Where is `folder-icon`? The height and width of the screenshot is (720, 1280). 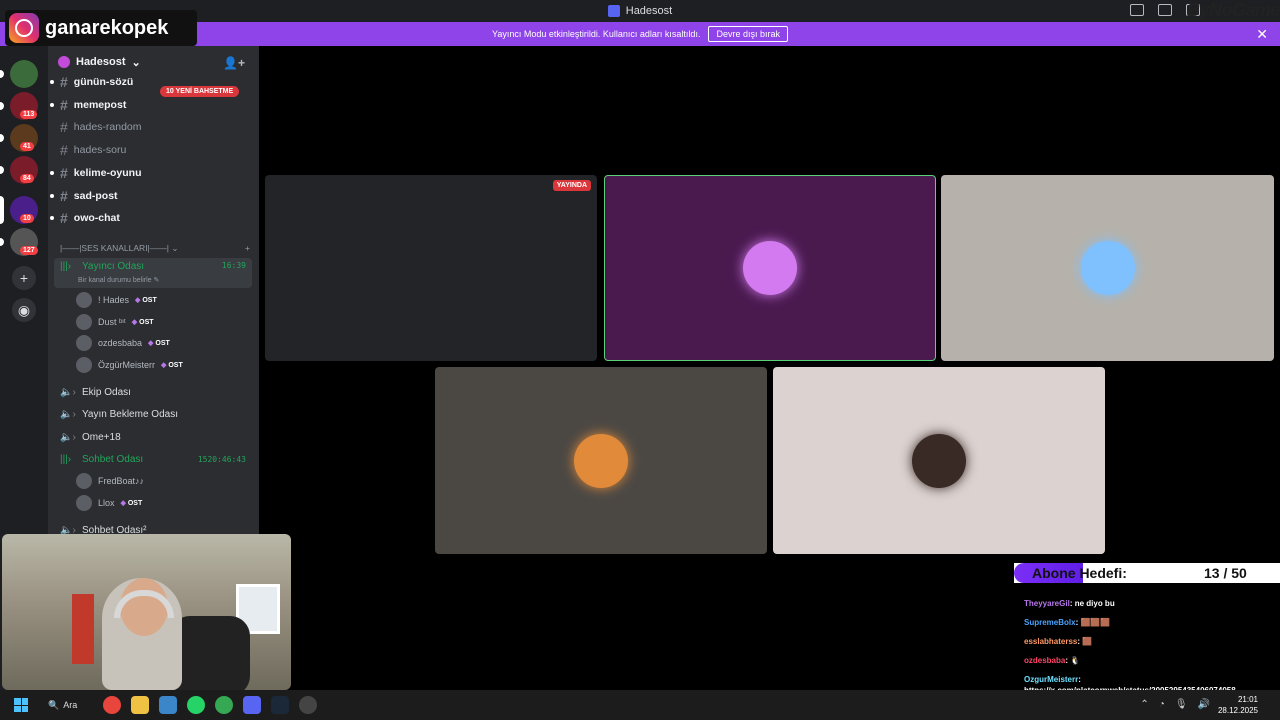
folder-icon is located at coordinates (140, 705).